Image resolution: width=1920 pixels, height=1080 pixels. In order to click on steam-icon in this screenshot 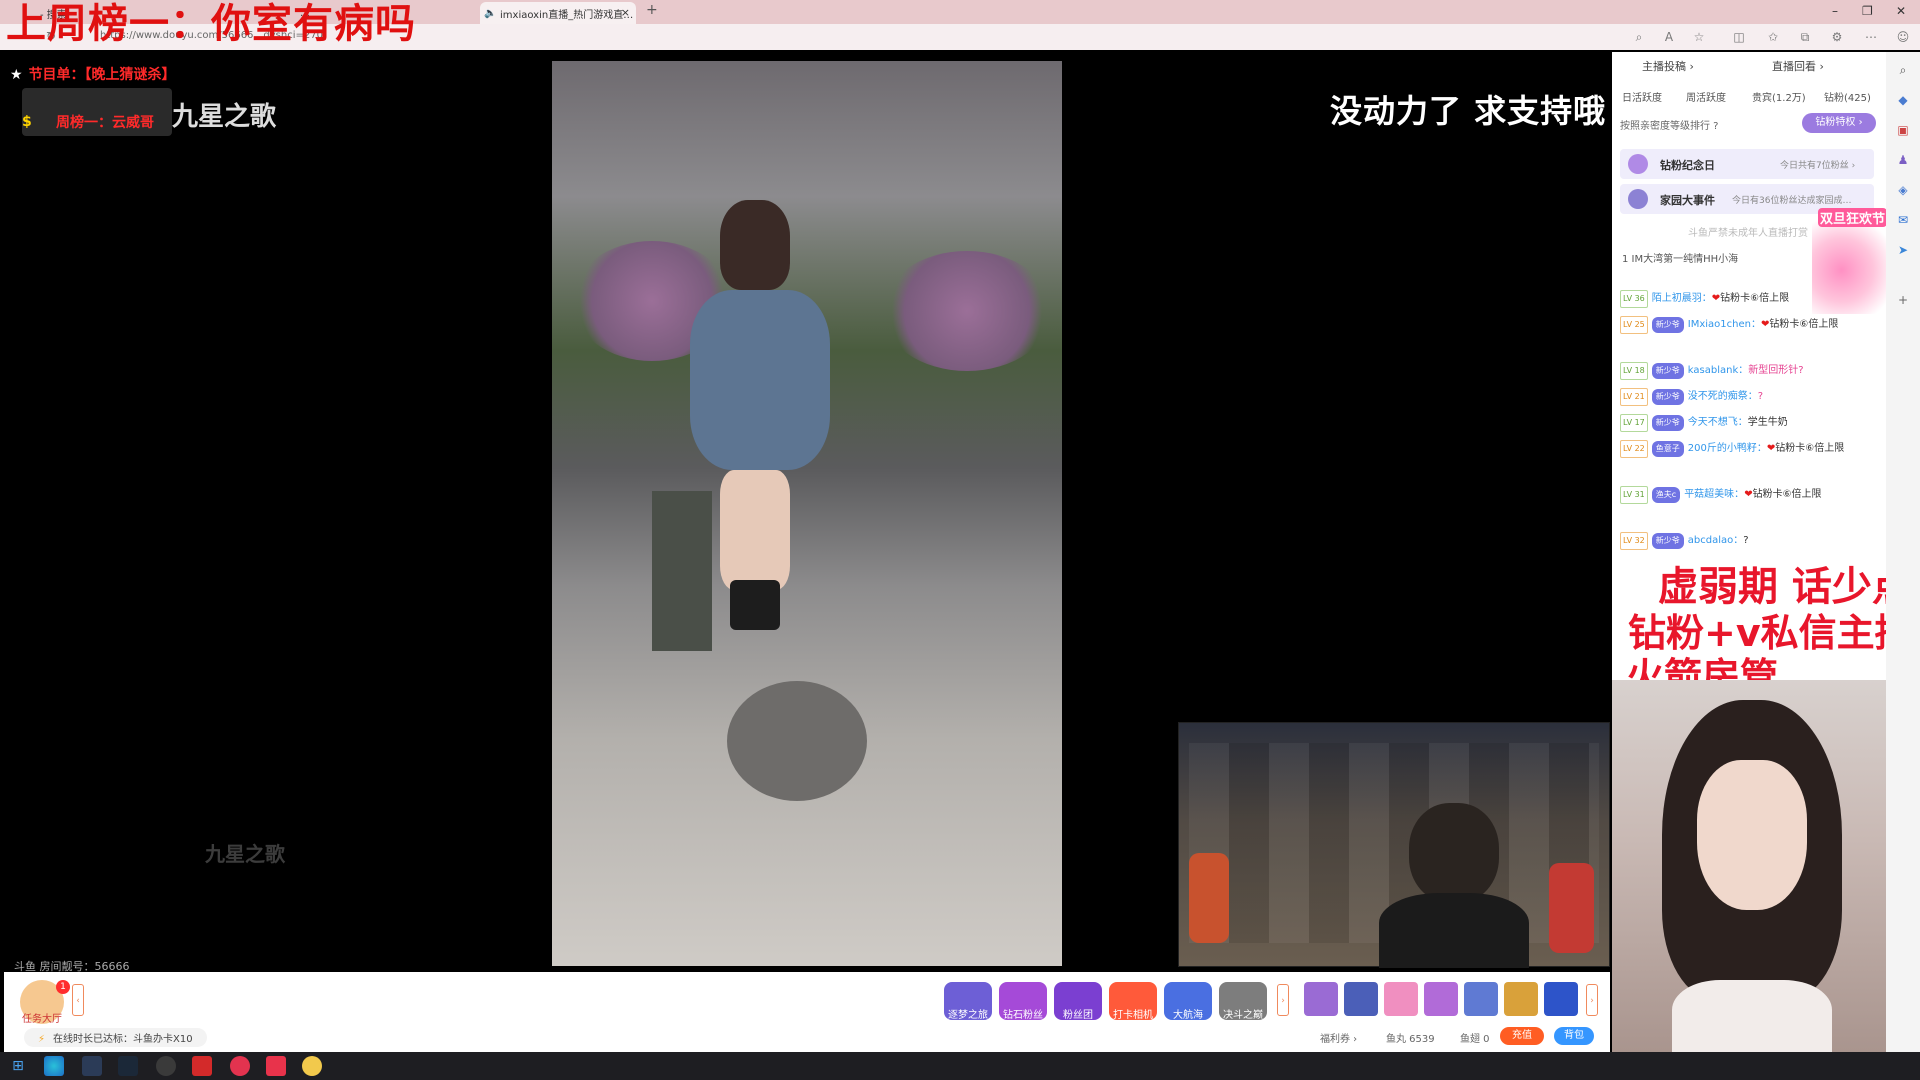, I will do `click(128, 1066)`.